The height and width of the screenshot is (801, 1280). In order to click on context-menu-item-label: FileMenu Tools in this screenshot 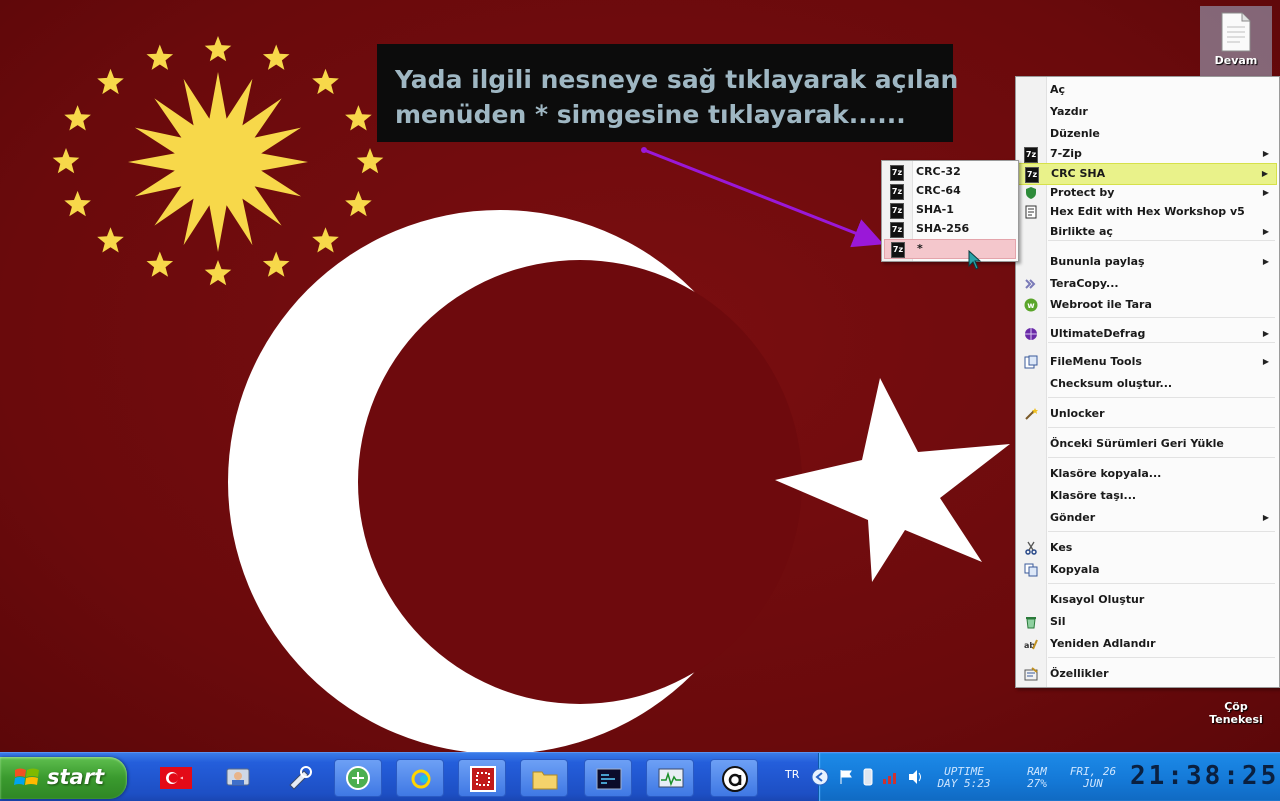, I will do `click(1096, 361)`.